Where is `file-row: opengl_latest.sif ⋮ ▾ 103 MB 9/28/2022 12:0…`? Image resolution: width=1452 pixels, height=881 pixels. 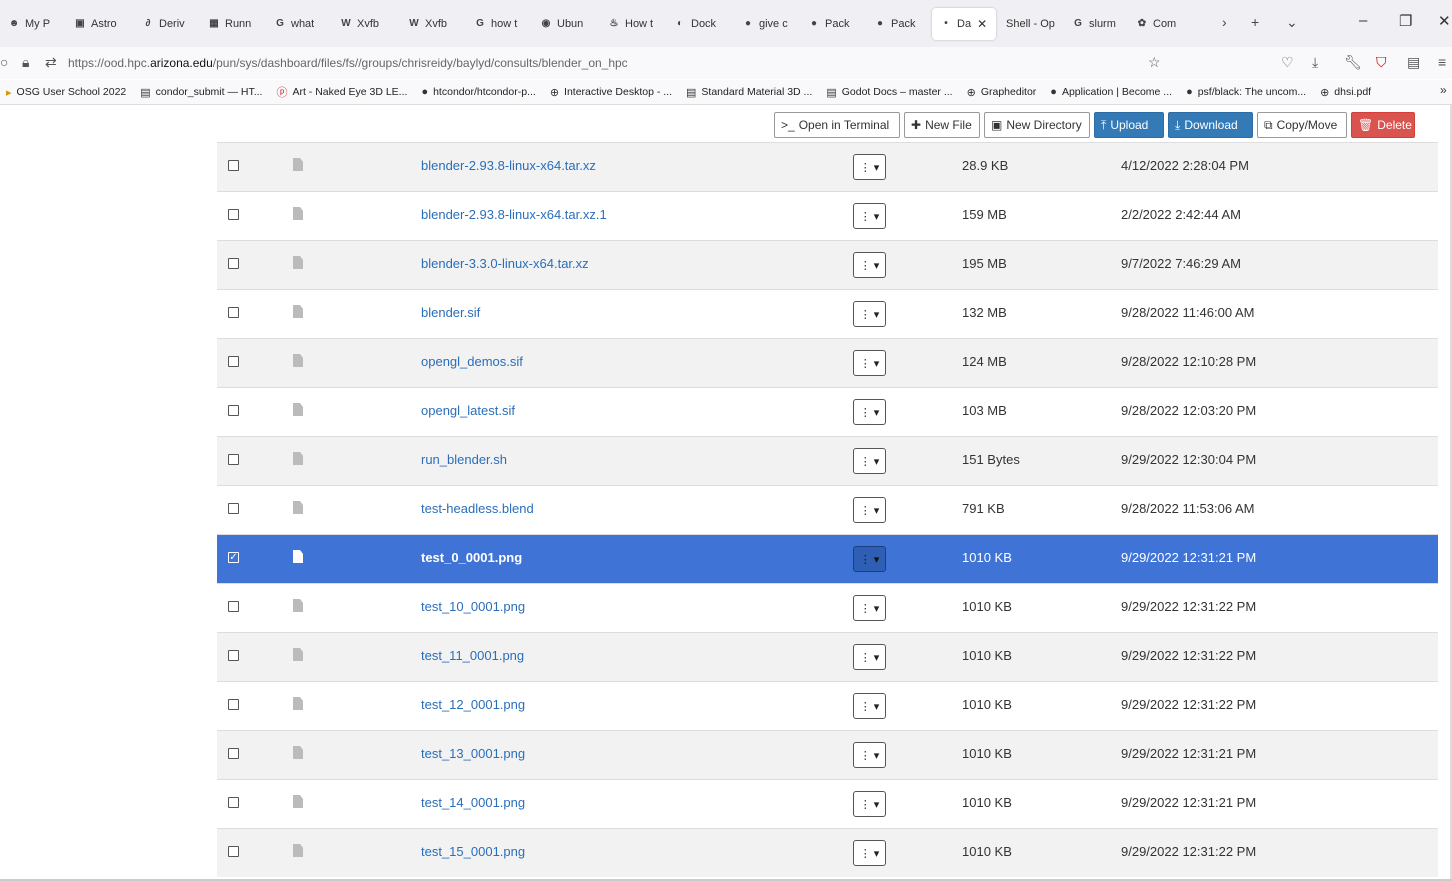 file-row: opengl_latest.sif ⋮ ▾ 103 MB 9/28/2022 12:0… is located at coordinates (827, 411).